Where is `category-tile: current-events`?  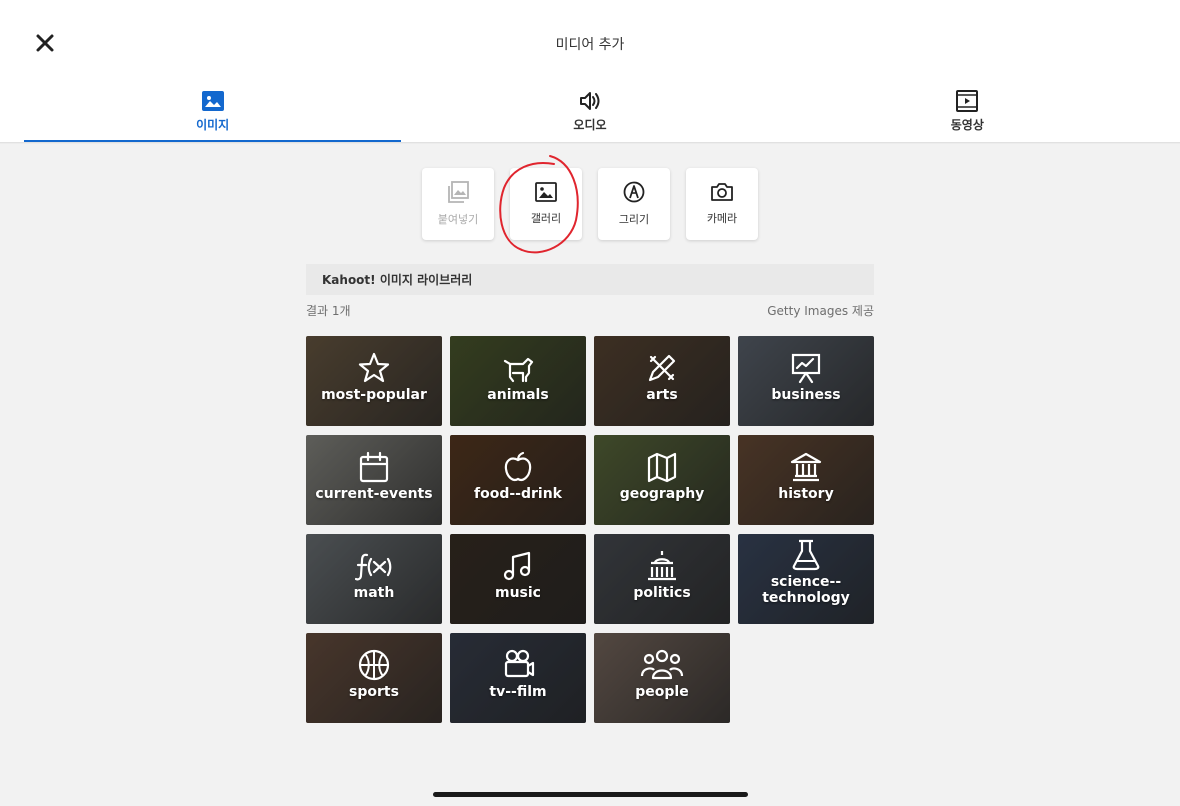 category-tile: current-events is located at coordinates (374, 480).